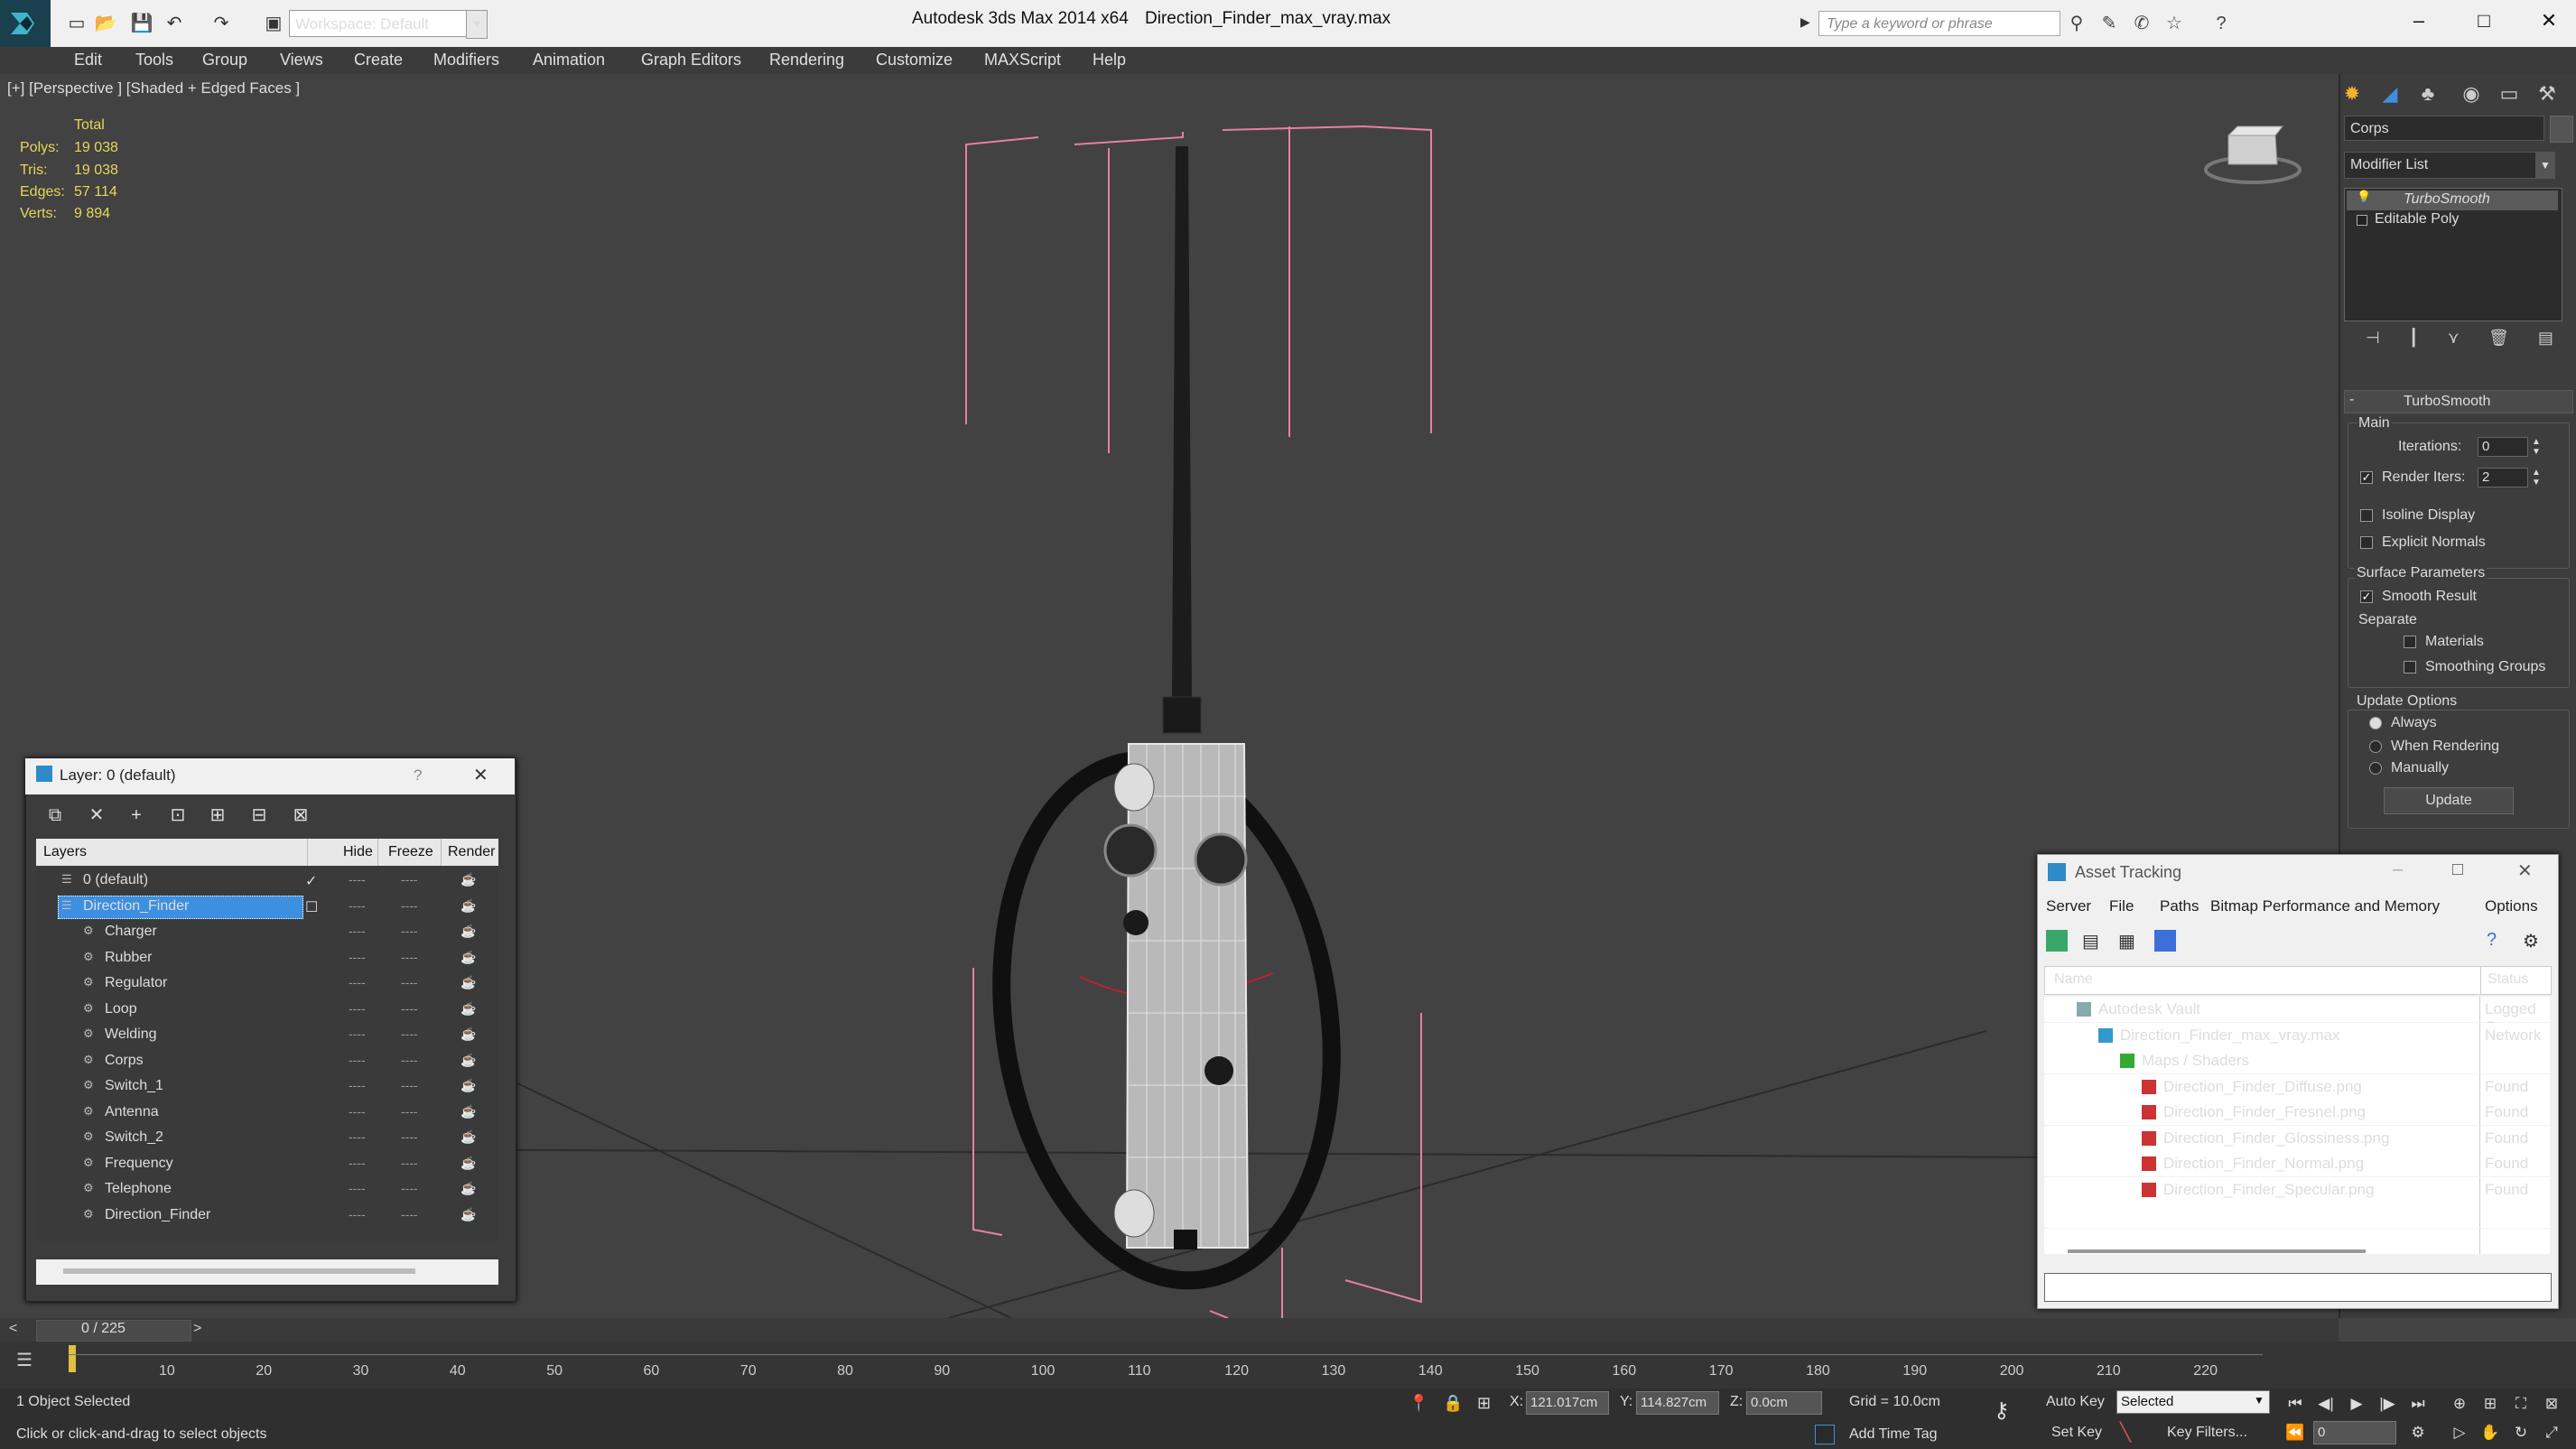  What do you see at coordinates (24, 1360) in the screenshot?
I see `mini-curve-icon: ☰` at bounding box center [24, 1360].